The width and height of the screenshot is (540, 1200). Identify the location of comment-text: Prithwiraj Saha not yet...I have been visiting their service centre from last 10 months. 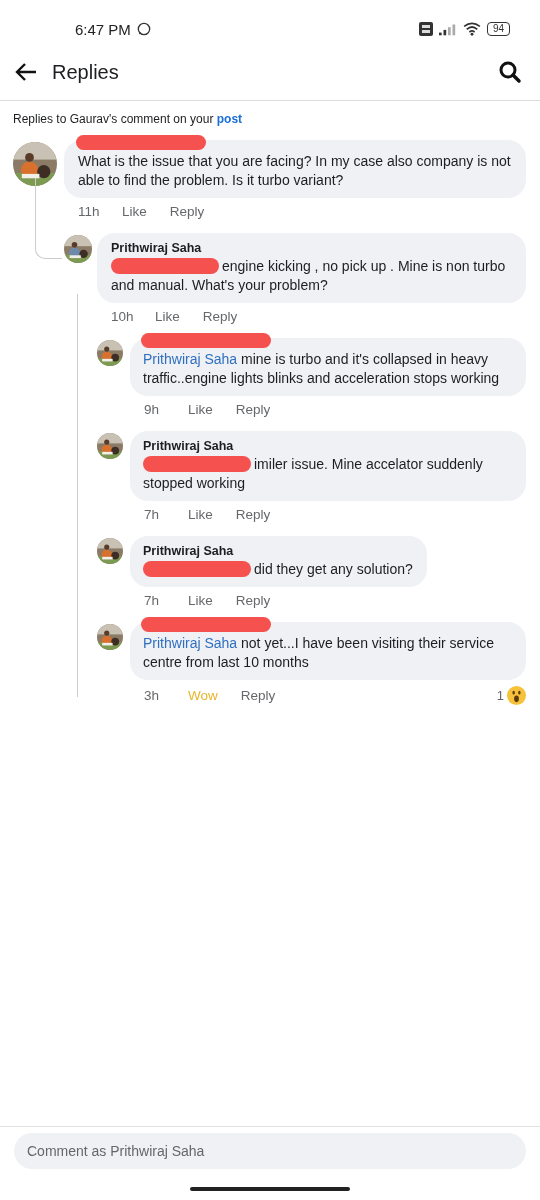
(319, 653).